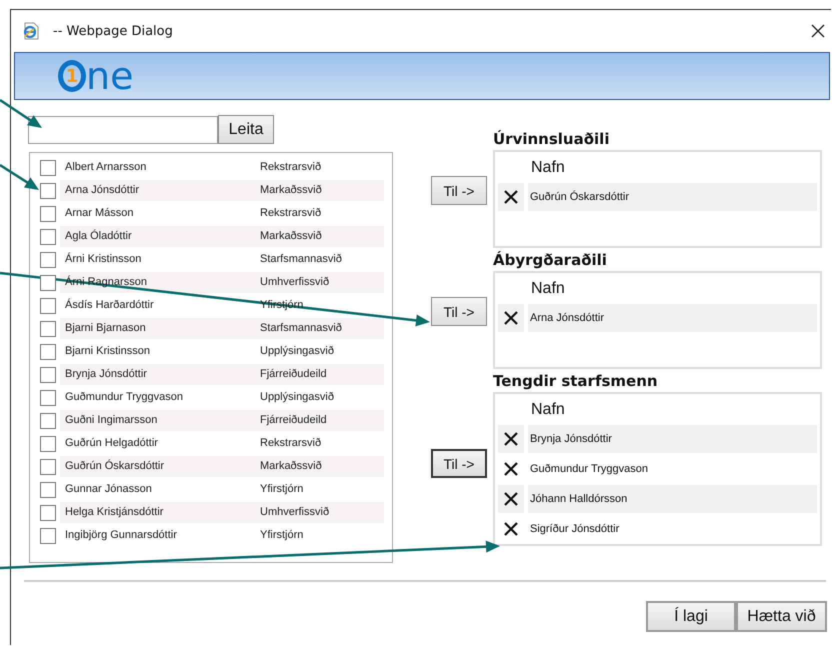  I want to click on list-row: Brynja Jónsdóttir Fjárreiðudeild, so click(222, 374).